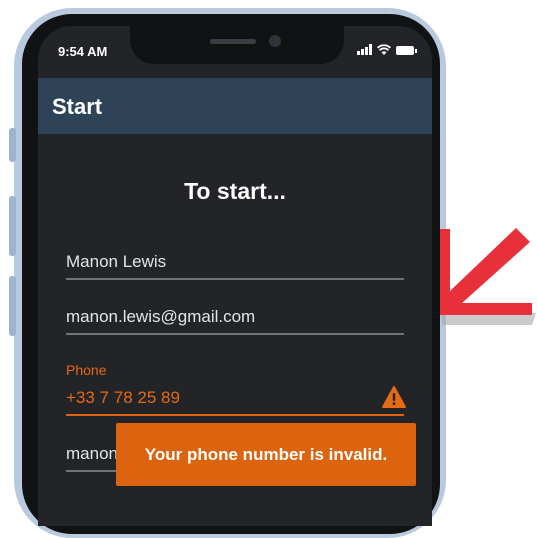 The image size is (538, 538). I want to click on status-time: 9:54 AM, so click(83, 51).